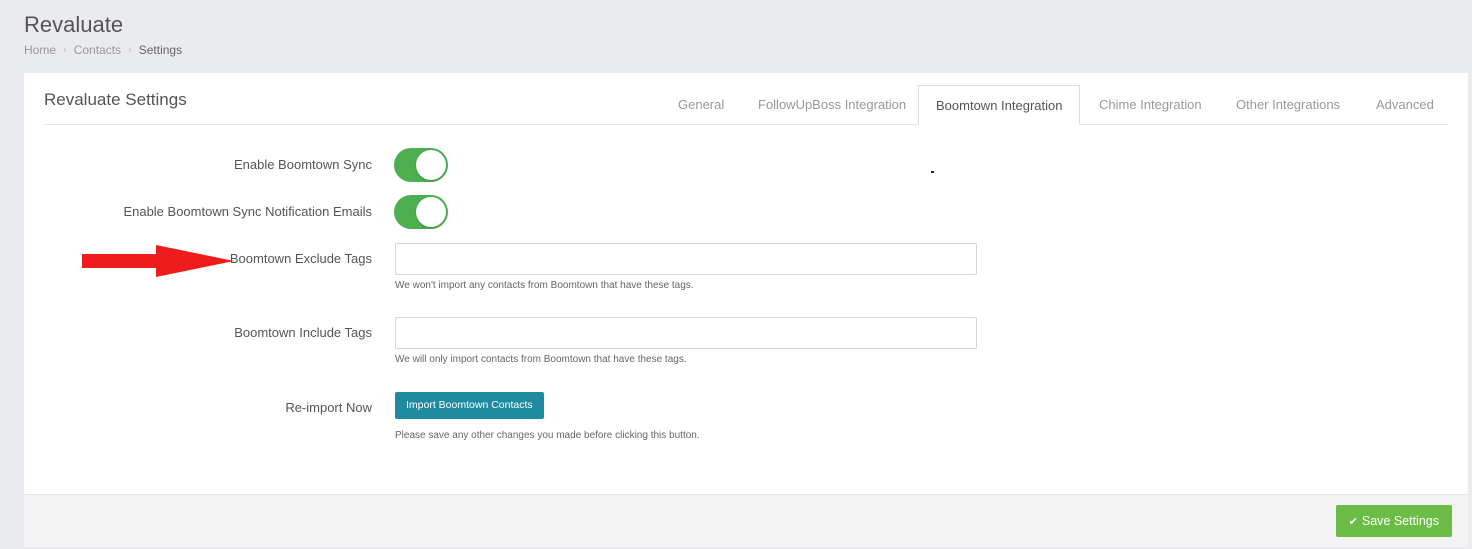 This screenshot has height=549, width=1472. What do you see at coordinates (40, 50) in the screenshot?
I see `breadcrumb-home: Home` at bounding box center [40, 50].